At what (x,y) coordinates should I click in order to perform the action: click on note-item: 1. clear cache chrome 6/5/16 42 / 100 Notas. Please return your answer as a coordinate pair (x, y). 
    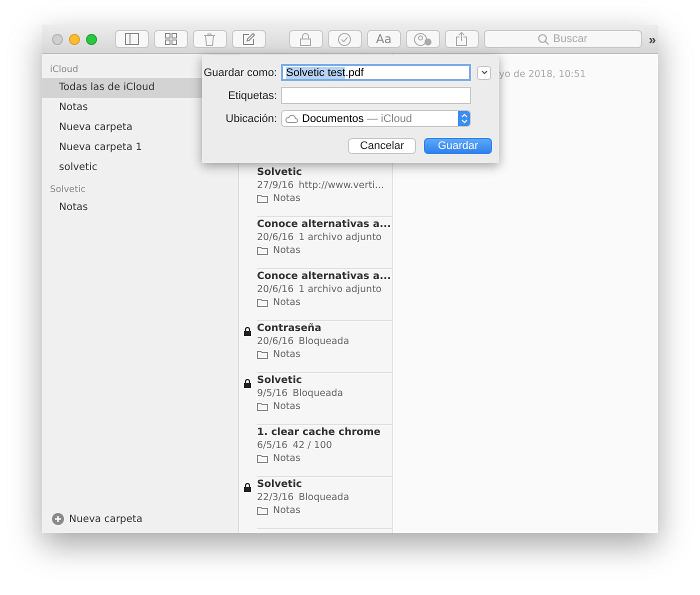
    Looking at the image, I should click on (324, 451).